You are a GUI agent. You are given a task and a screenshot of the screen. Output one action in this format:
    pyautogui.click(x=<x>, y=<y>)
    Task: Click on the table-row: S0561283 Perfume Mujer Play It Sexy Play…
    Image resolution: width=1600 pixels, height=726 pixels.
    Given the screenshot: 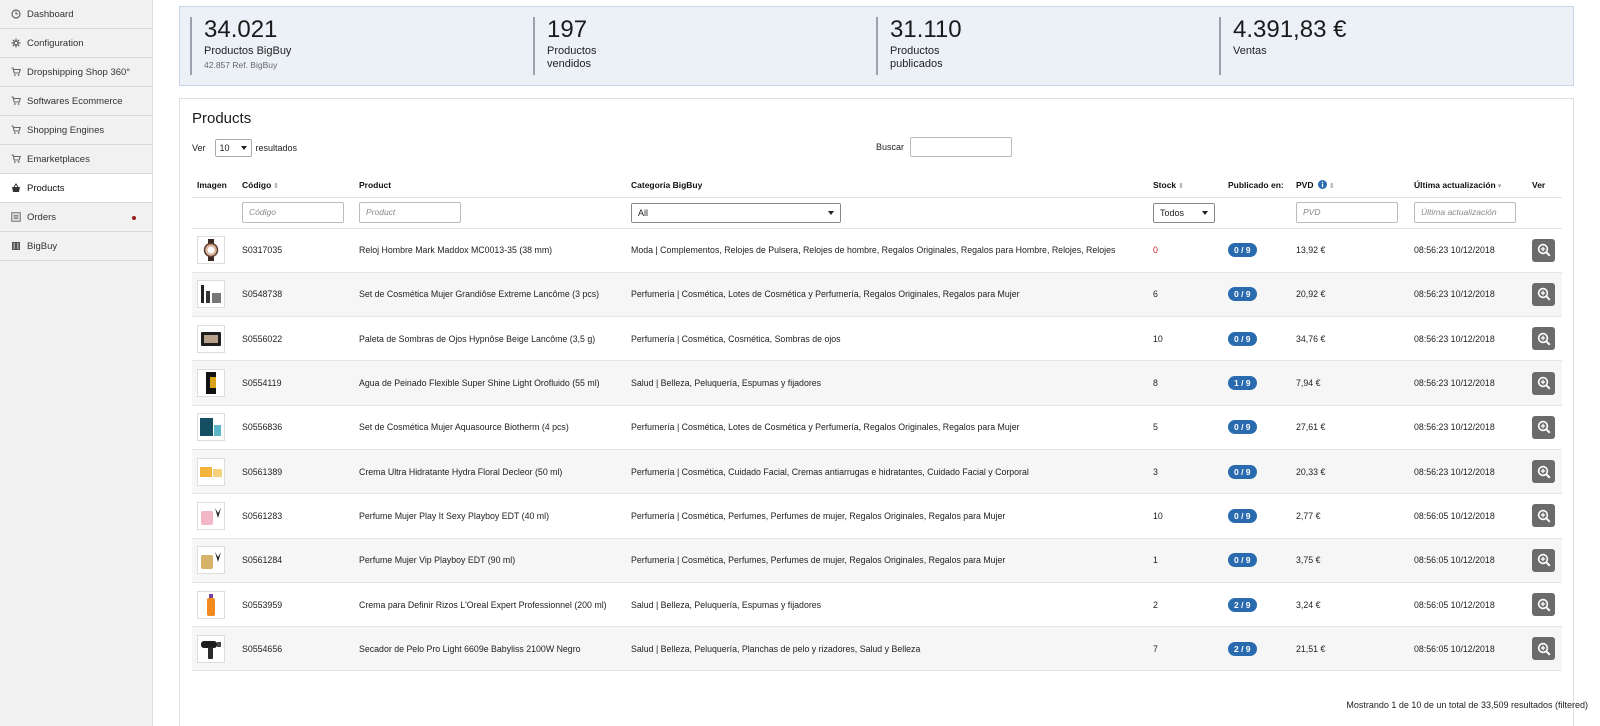 What is the action you would take?
    pyautogui.click(x=877, y=516)
    